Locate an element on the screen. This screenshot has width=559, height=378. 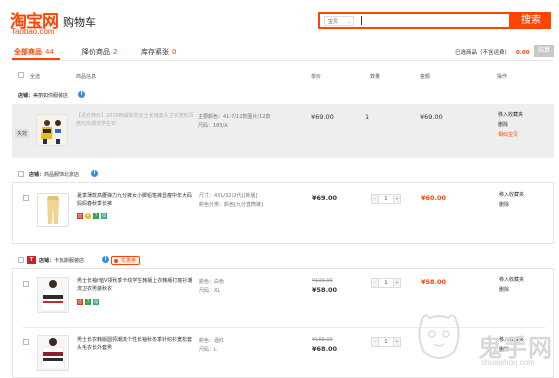
original-price: ¥168.00 is located at coordinates (322, 340).